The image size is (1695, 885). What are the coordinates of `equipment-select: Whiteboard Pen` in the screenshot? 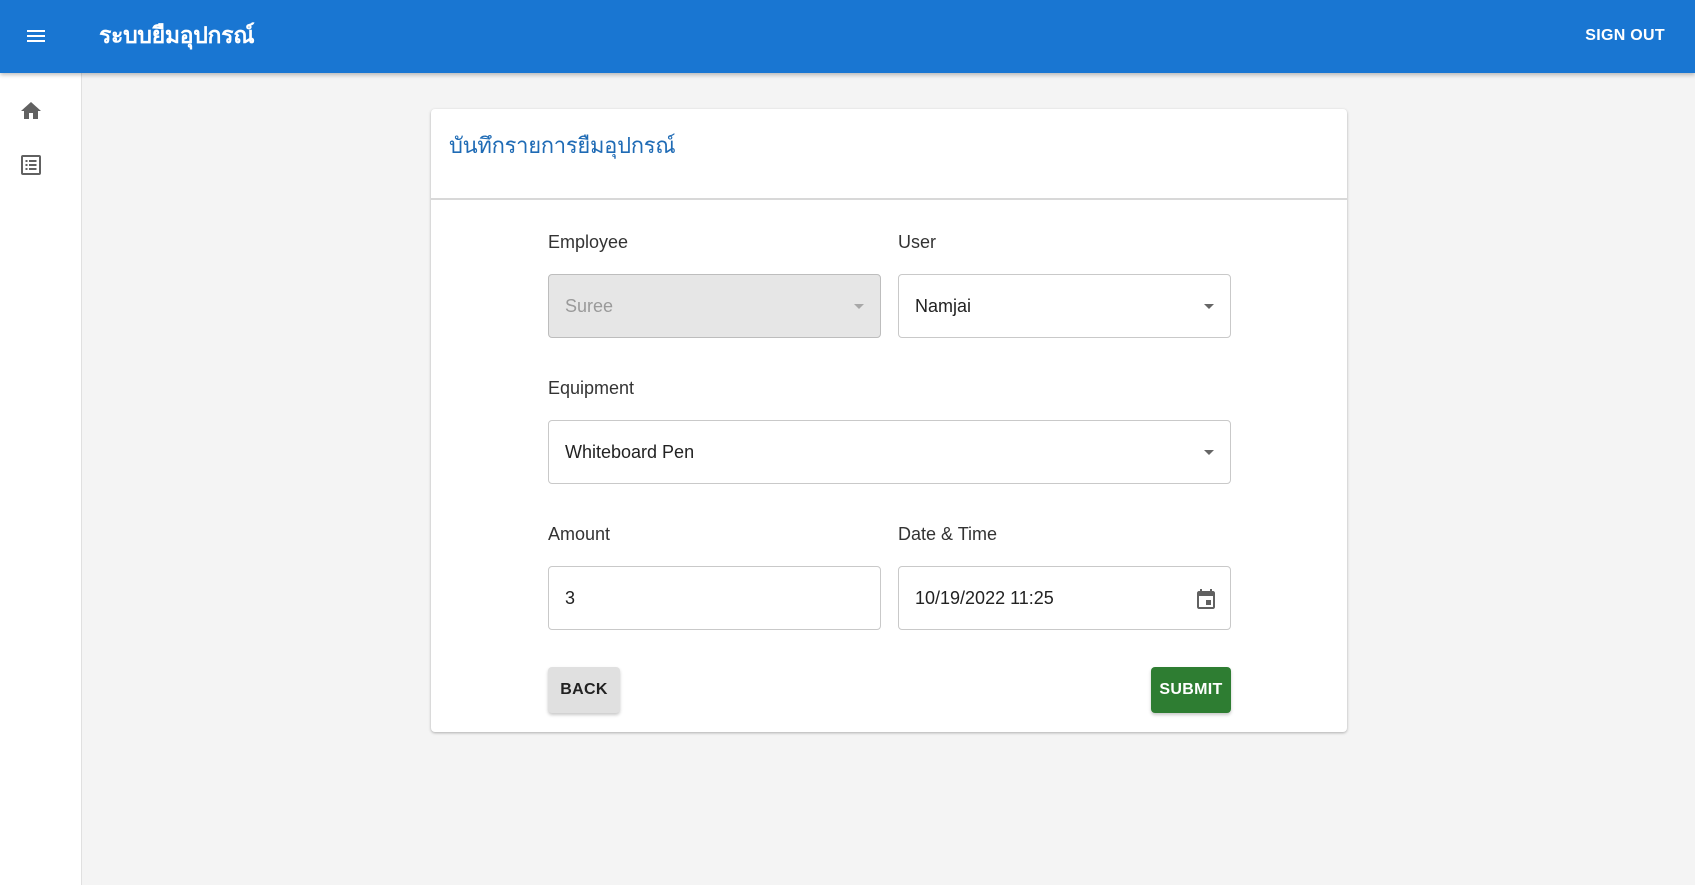 It's located at (889, 452).